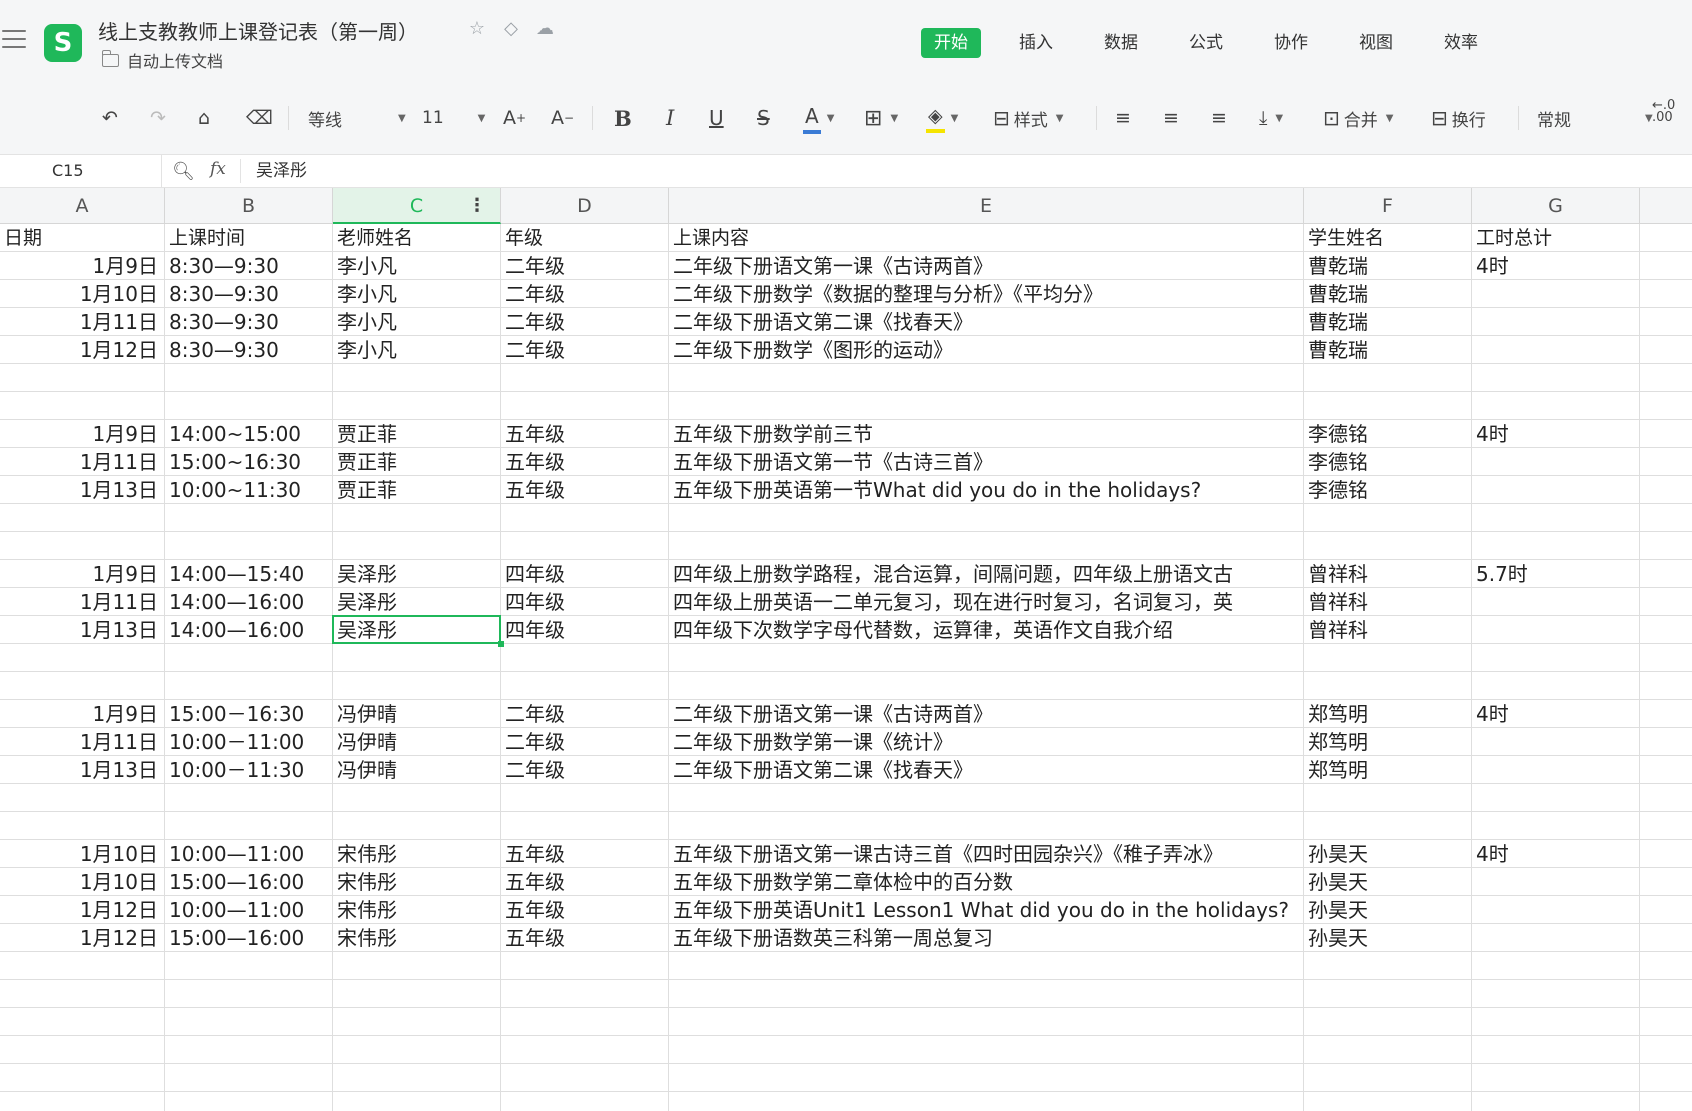 The height and width of the screenshot is (1111, 1692). What do you see at coordinates (357, 118) in the screenshot?
I see `font-family-select: 等线 ▼` at bounding box center [357, 118].